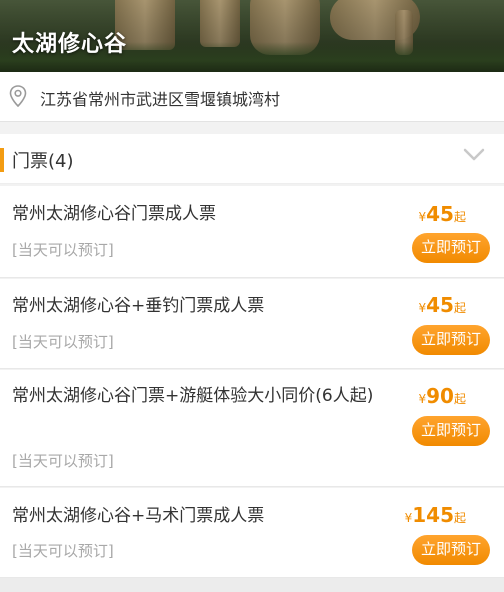  Describe the element at coordinates (435, 515) in the screenshot. I see `ticket-price: ¥145起` at that location.